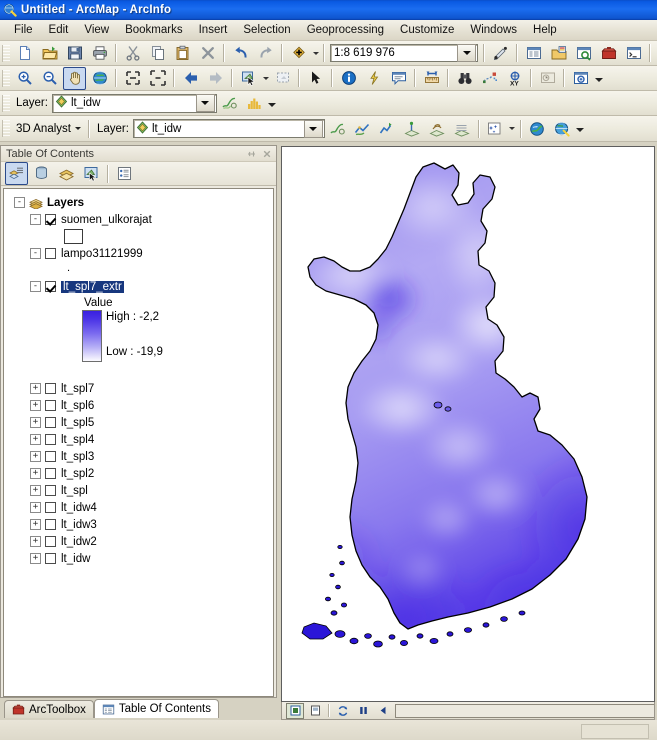 The height and width of the screenshot is (740, 657). Describe the element at coordinates (272, 103) in the screenshot. I see `spatial-analyst-overflow` at that location.